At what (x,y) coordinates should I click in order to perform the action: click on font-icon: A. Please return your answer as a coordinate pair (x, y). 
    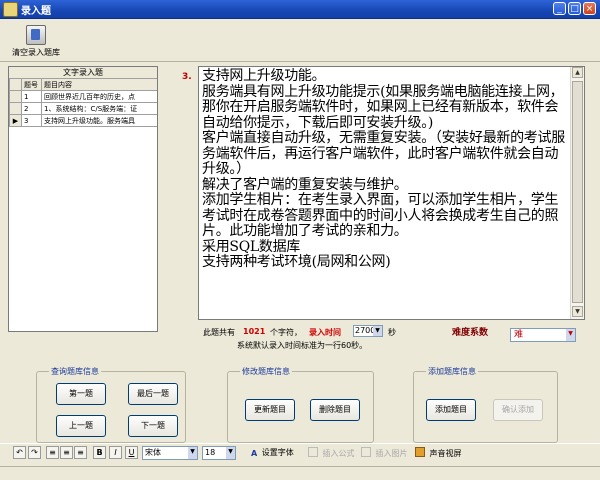
    Looking at the image, I should click on (254, 453).